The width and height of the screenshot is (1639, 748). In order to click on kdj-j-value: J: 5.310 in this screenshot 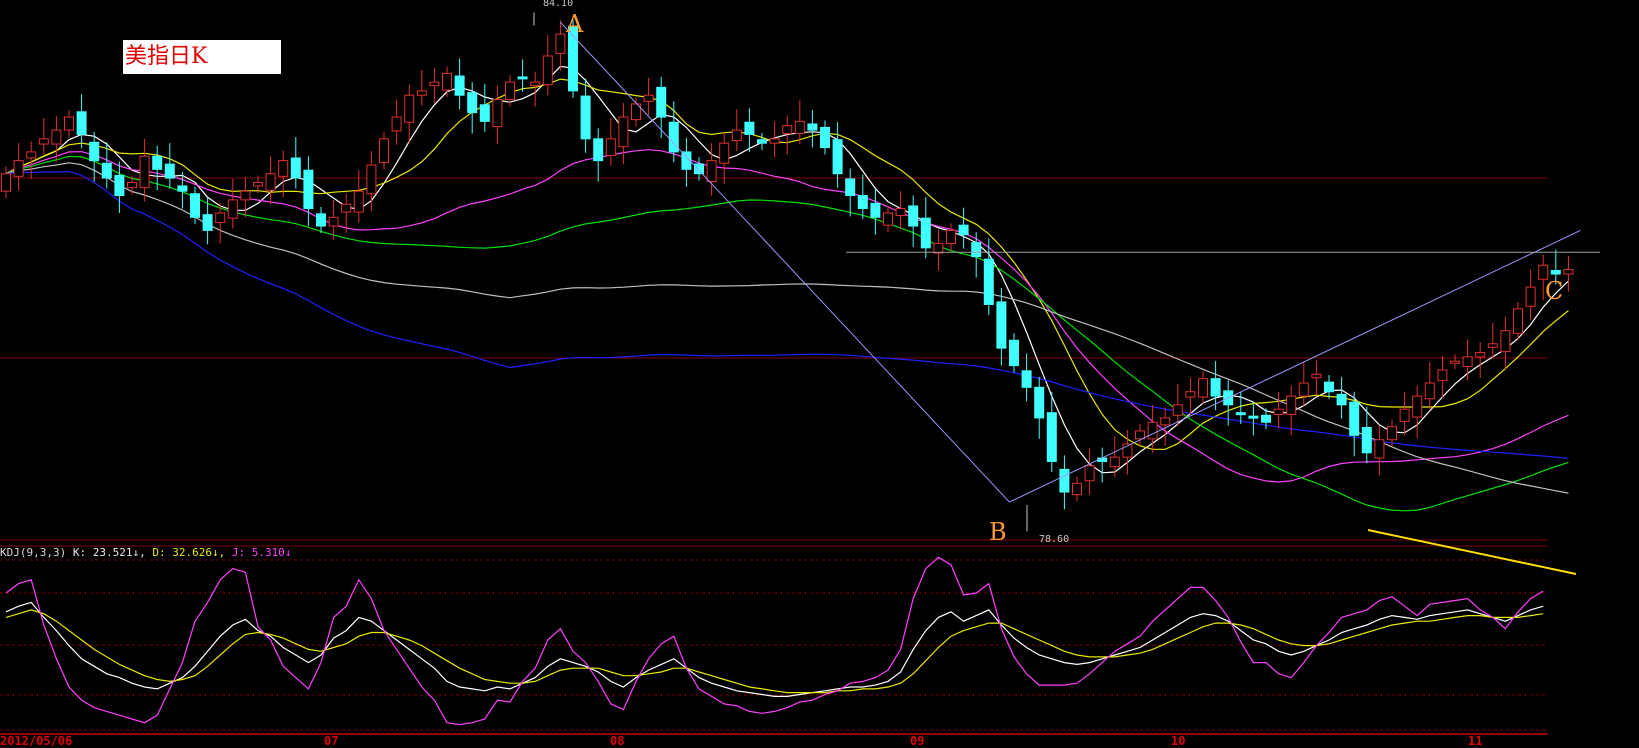, I will do `click(258, 552)`.